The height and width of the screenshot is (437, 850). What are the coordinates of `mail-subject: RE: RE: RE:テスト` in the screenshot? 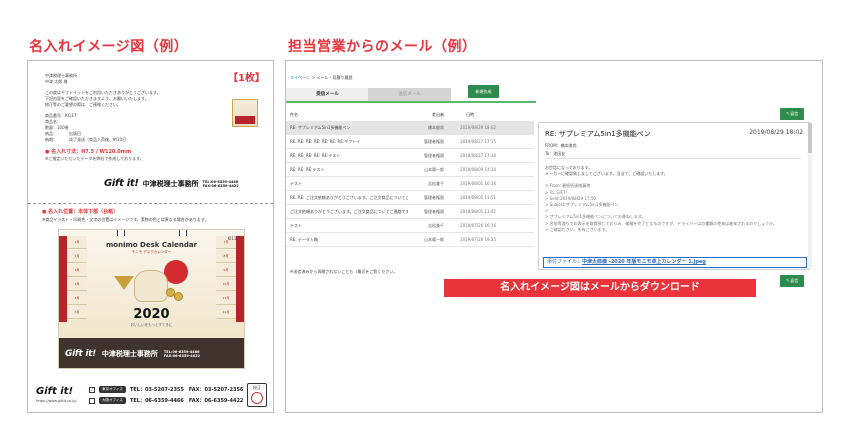 It's located at (307, 169).